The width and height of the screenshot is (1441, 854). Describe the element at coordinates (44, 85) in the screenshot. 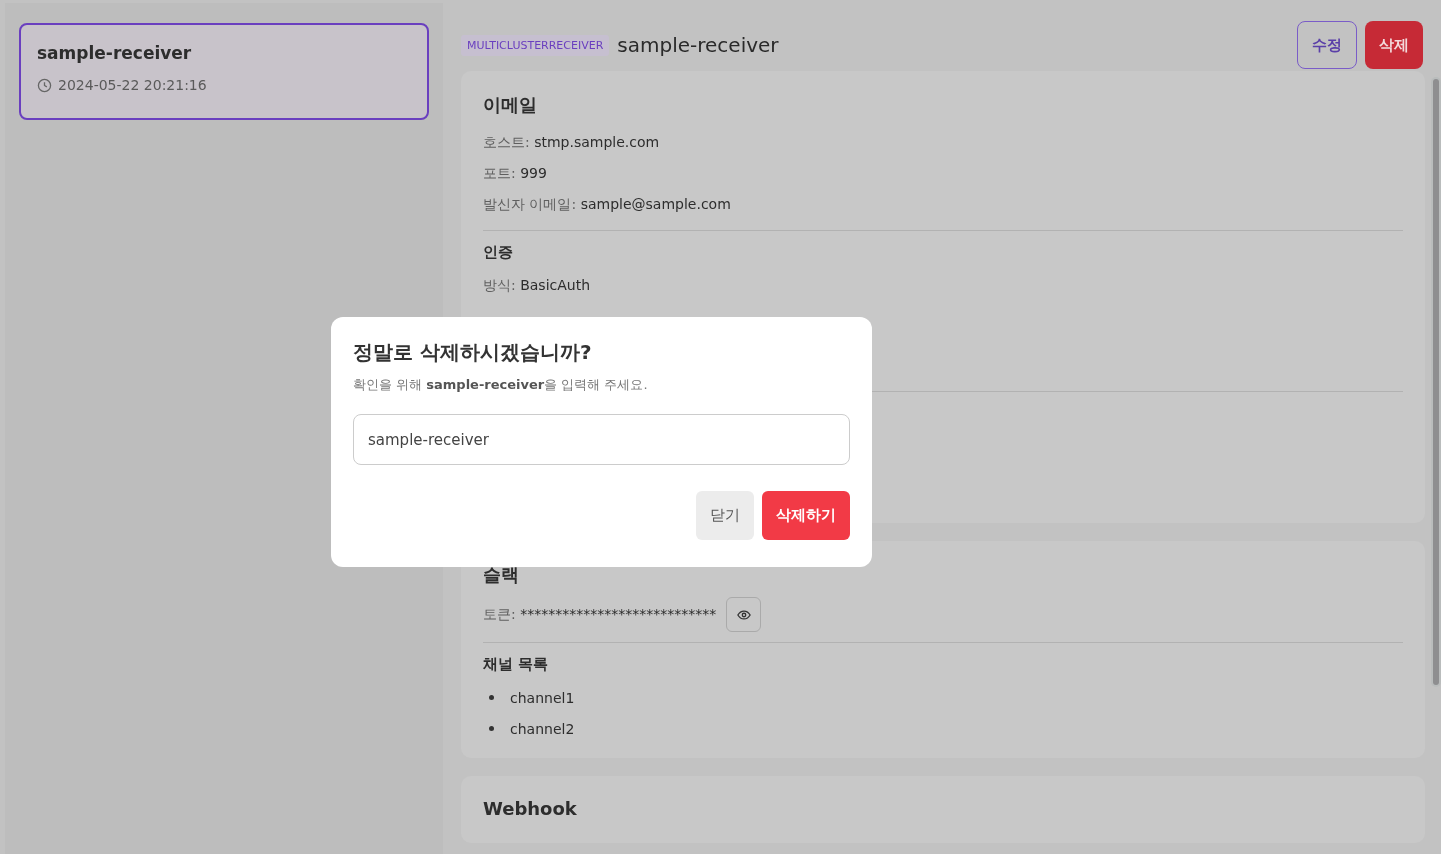

I see `clock-icon` at that location.